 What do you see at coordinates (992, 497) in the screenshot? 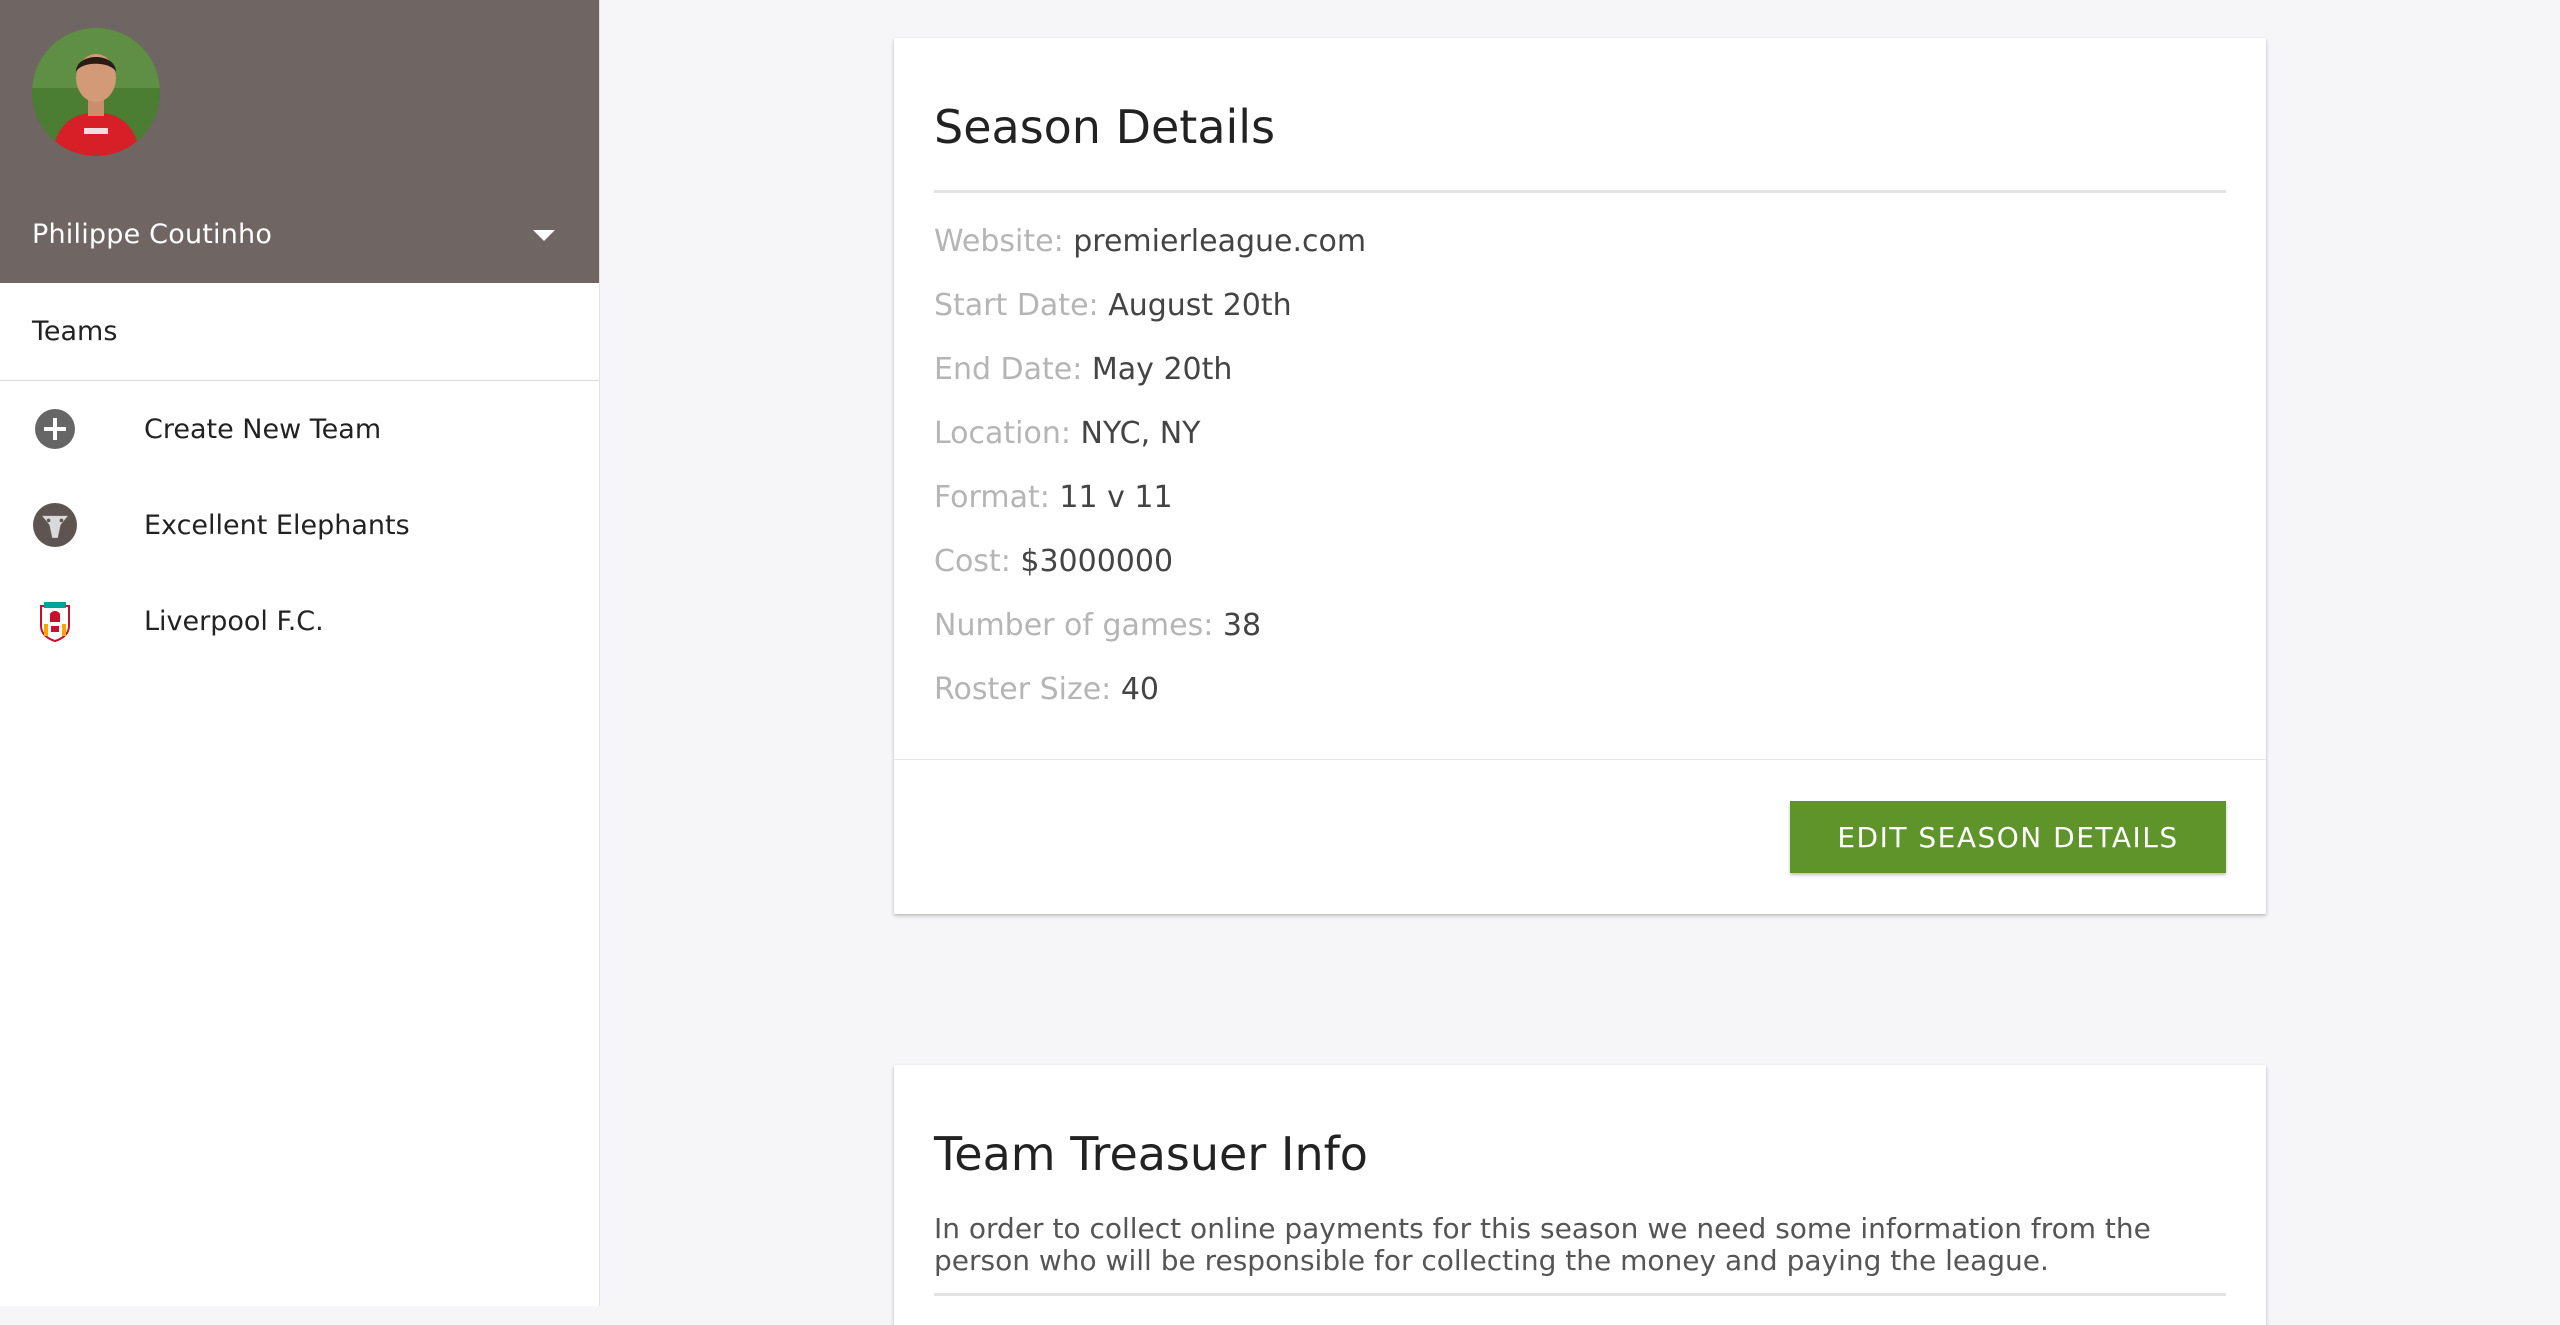
I see `detail-label: Format:` at bounding box center [992, 497].